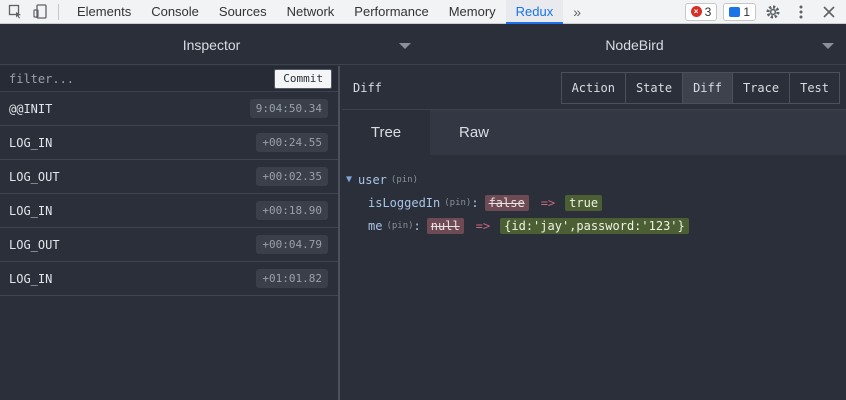 This screenshot has height=400, width=846. What do you see at coordinates (292, 176) in the screenshot?
I see `action-time: +00:02.35` at bounding box center [292, 176].